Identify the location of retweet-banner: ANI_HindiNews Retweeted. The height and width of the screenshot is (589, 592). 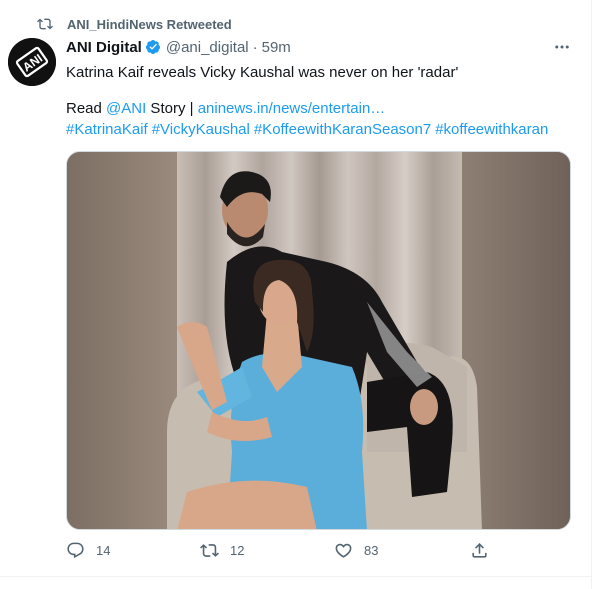
(134, 24).